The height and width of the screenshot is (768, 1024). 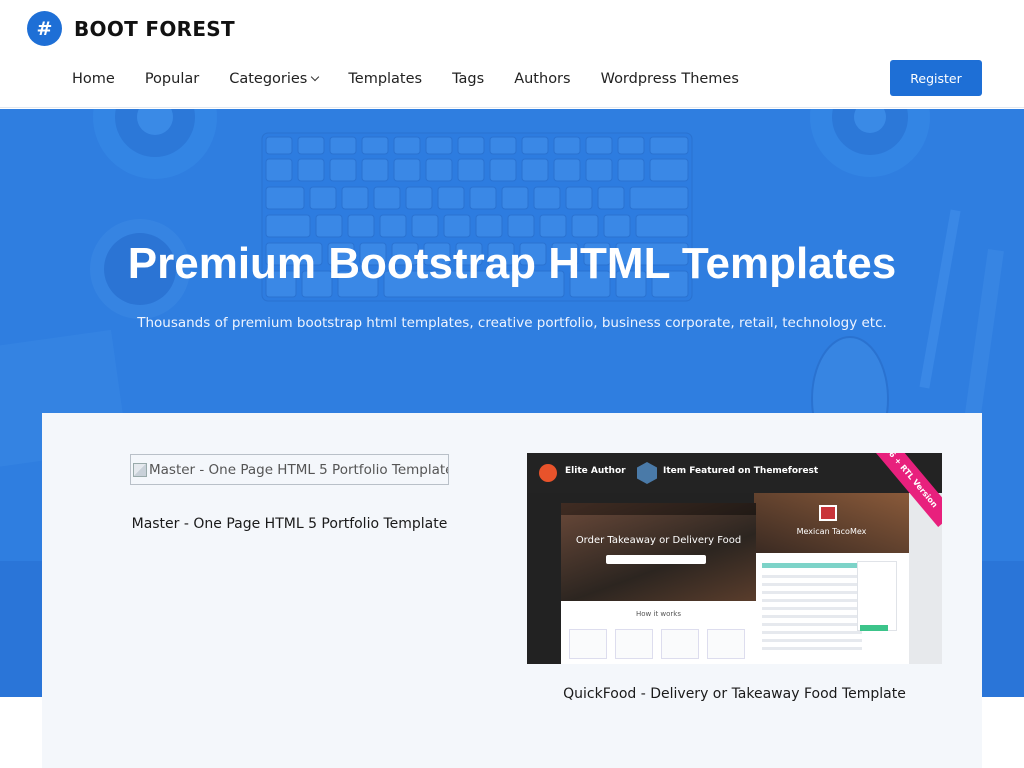 What do you see at coordinates (812, 615) in the screenshot?
I see `thumb-right-lines` at bounding box center [812, 615].